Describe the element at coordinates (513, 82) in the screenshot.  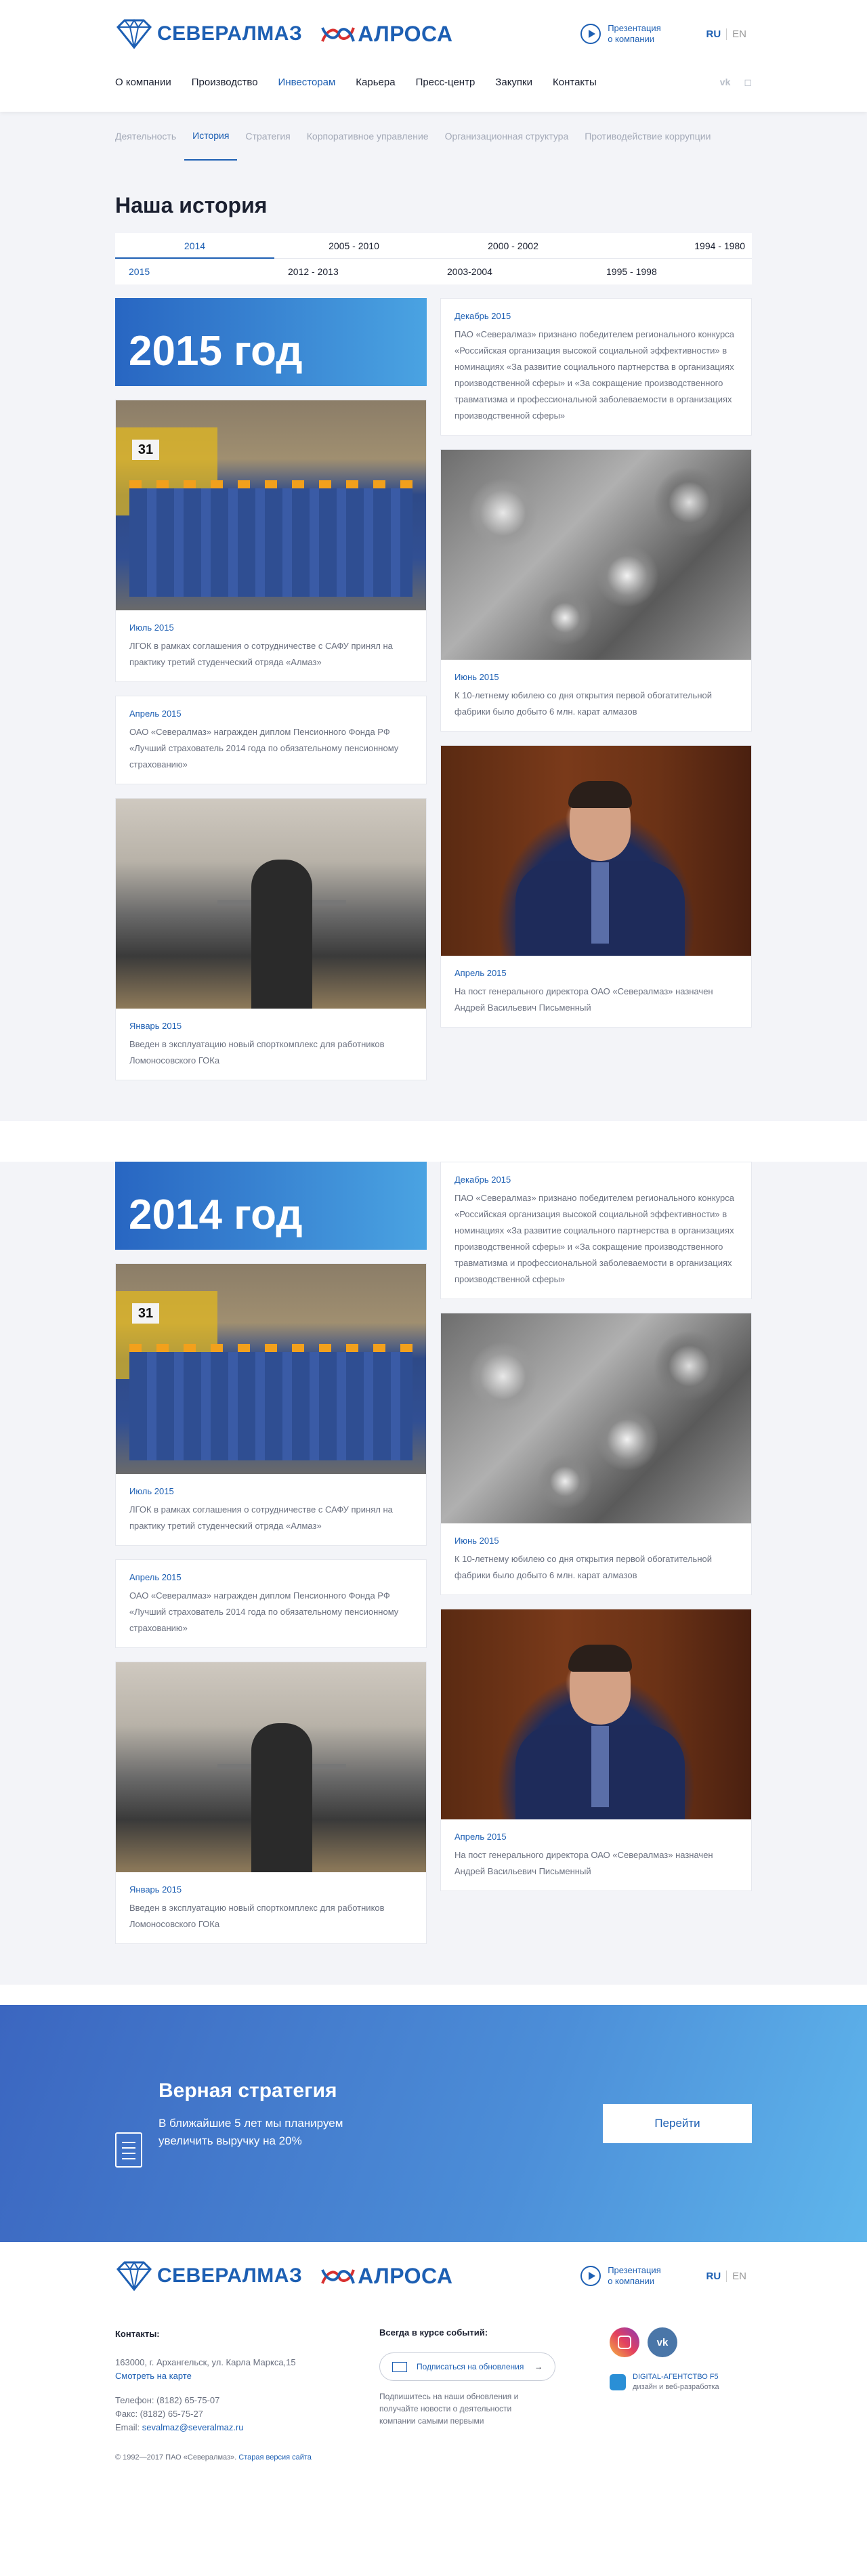
I see `nav-item-purchases: Закупки` at that location.